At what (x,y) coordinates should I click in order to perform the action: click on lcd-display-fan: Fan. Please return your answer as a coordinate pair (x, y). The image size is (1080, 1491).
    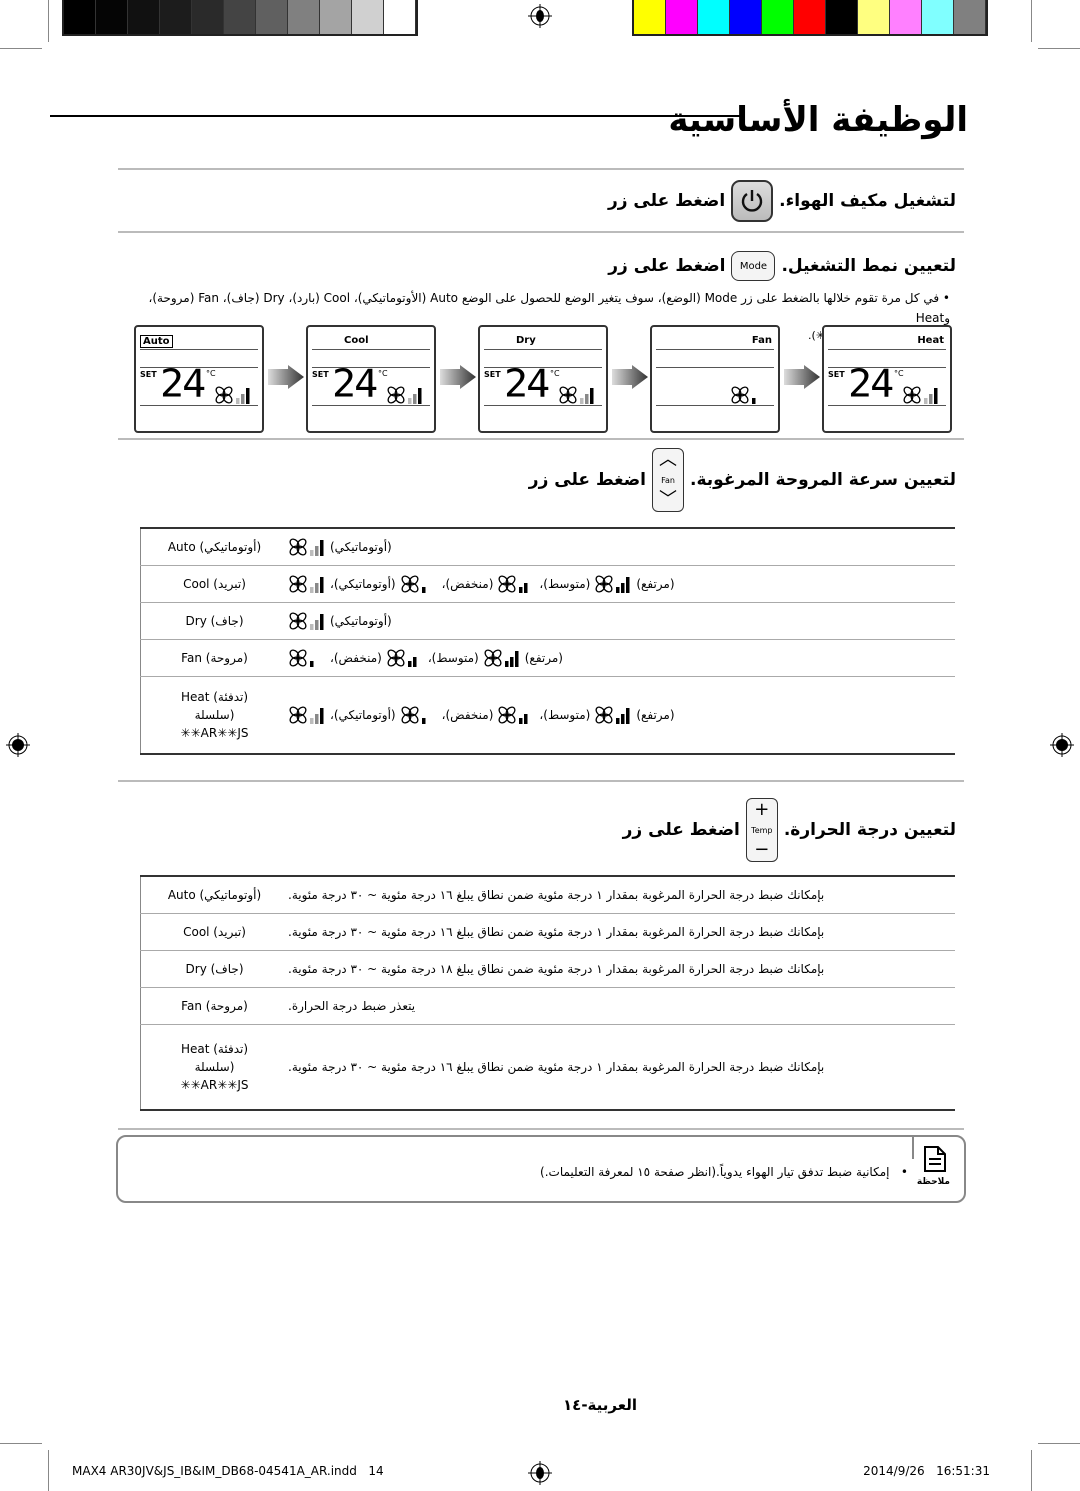
    Looking at the image, I should click on (715, 379).